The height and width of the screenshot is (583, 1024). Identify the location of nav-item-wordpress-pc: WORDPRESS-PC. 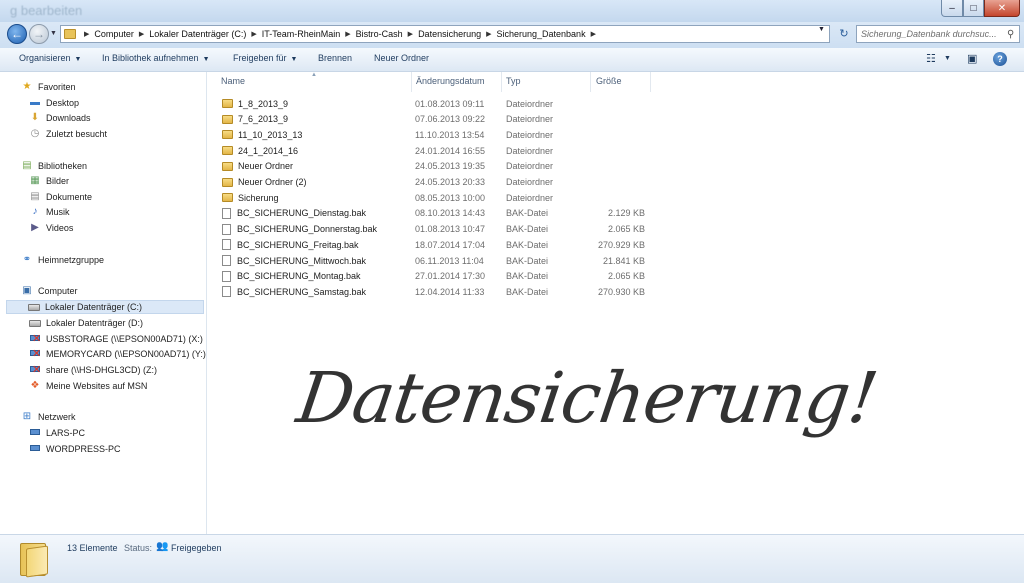
(75, 449).